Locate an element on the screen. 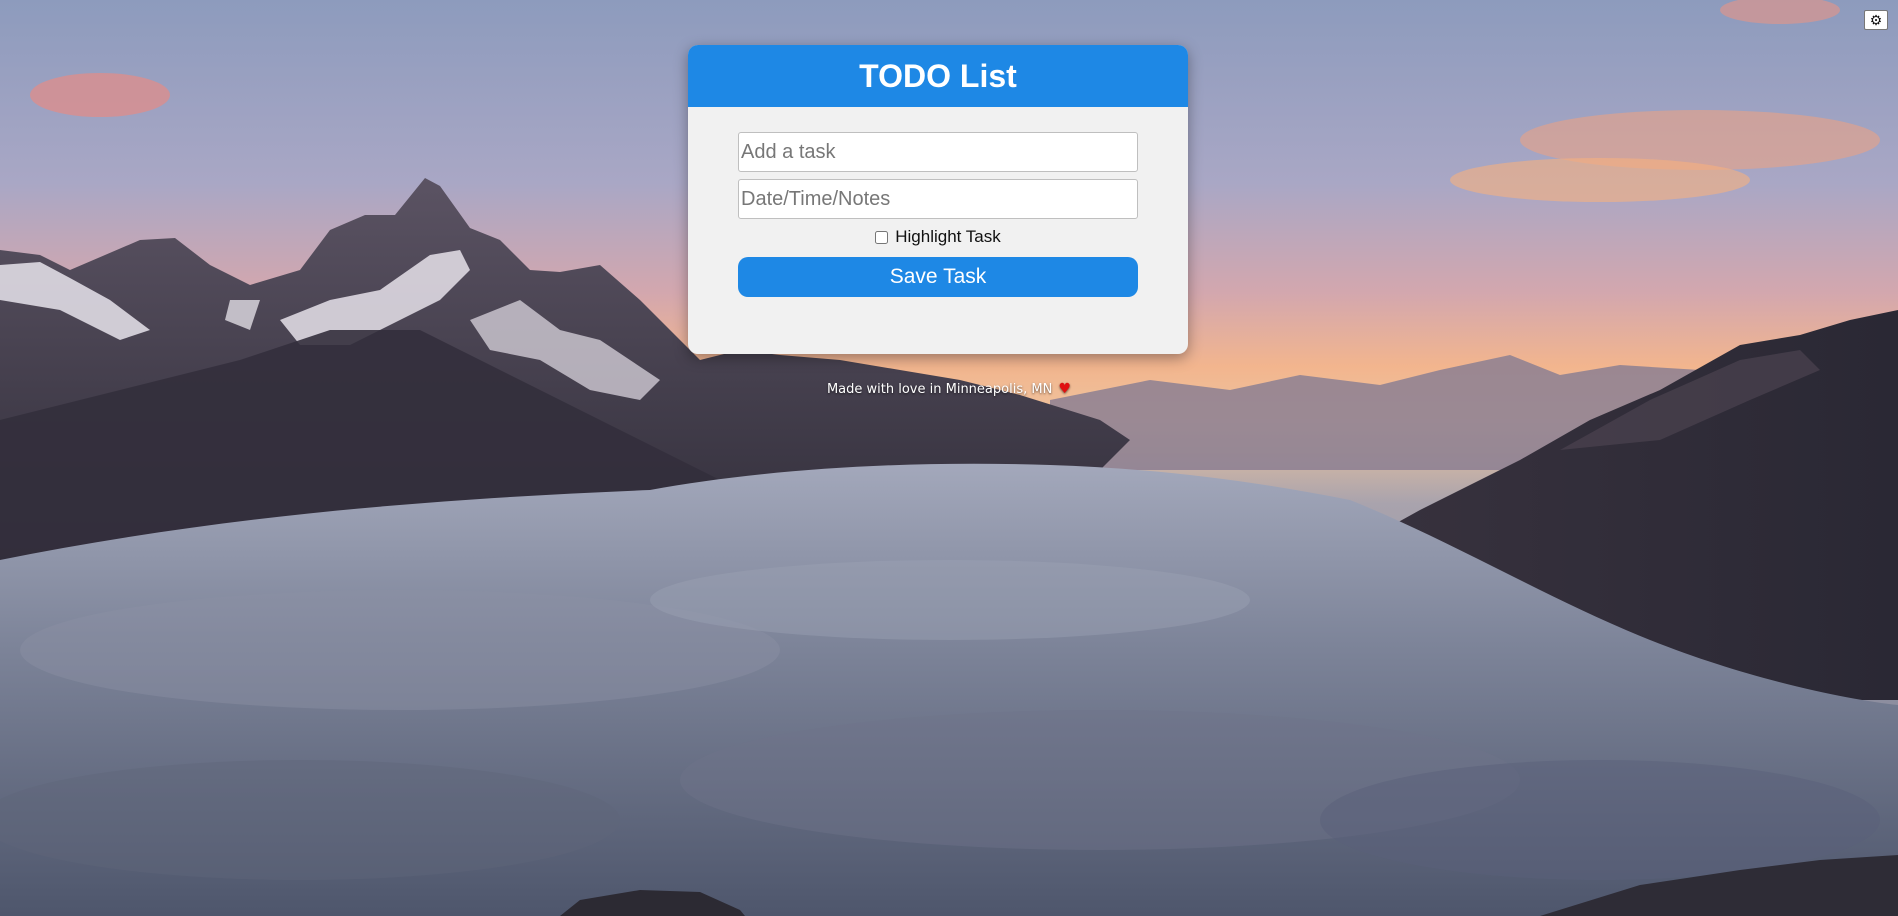 Image resolution: width=1898 pixels, height=916 pixels. footer-credit: Made with love in Minneapolis, MN ♥ is located at coordinates (949, 389).